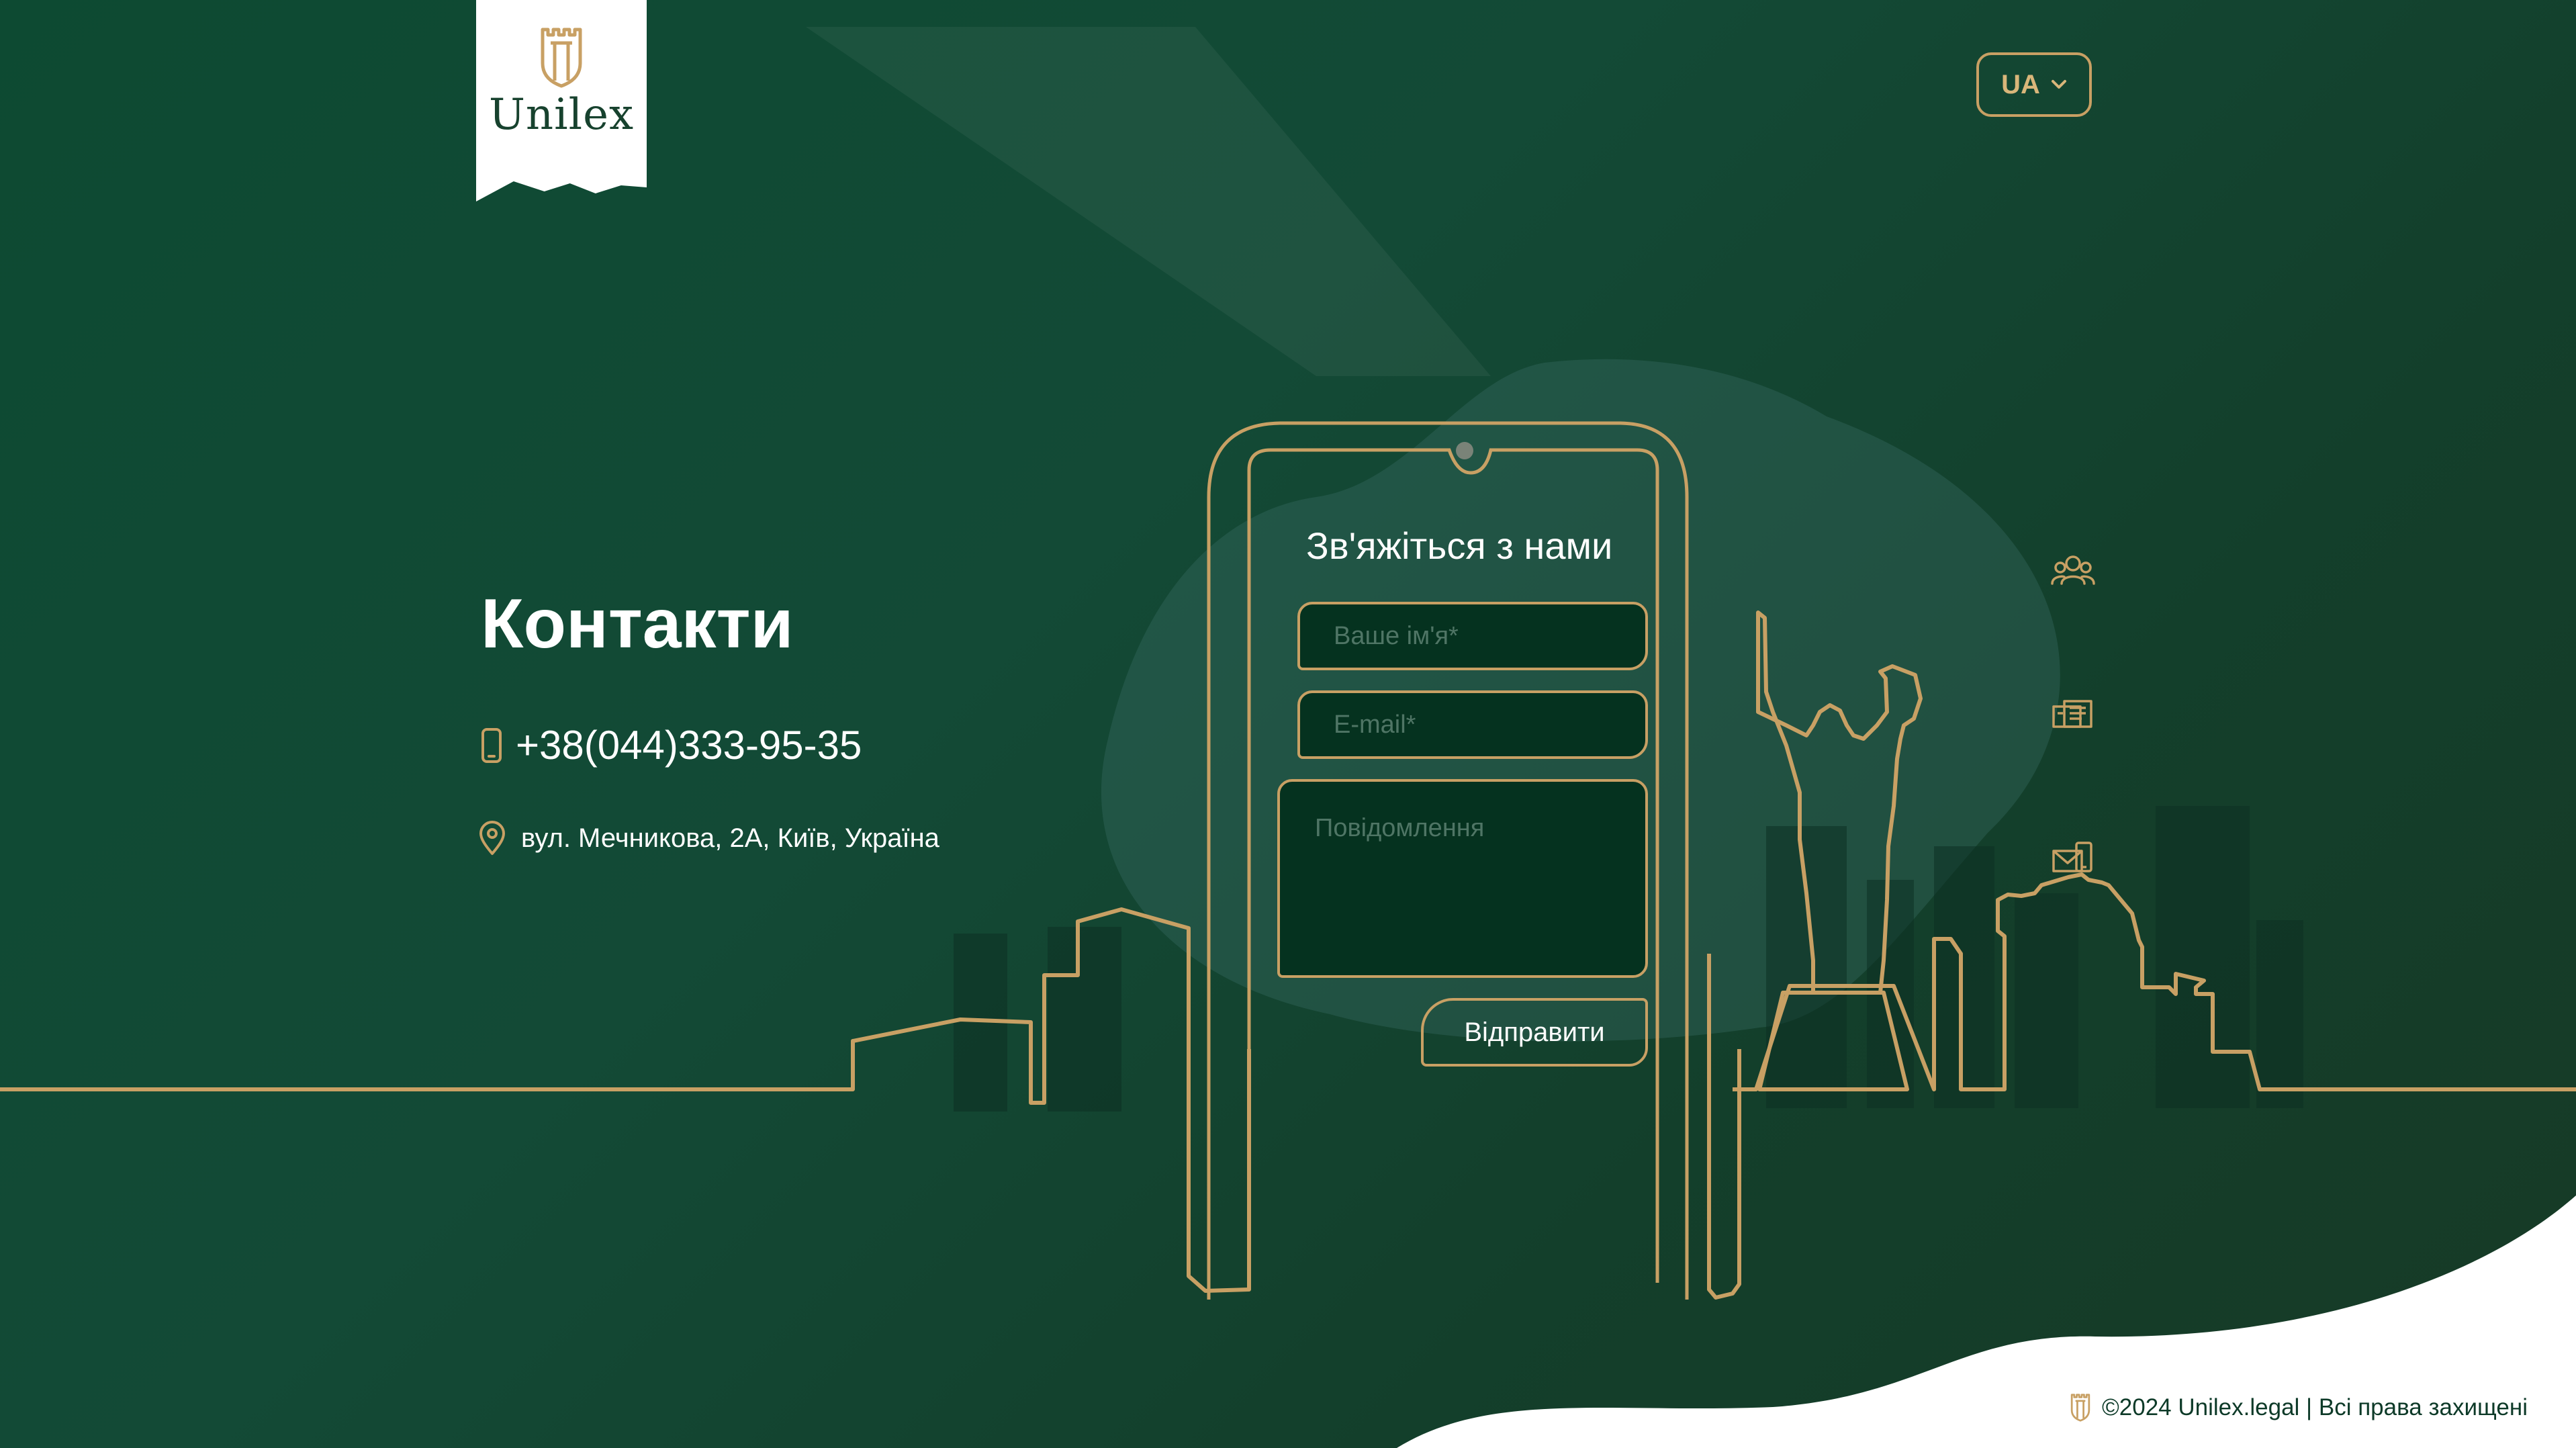  Describe the element at coordinates (2073, 570) in the screenshot. I see `team-icon` at that location.